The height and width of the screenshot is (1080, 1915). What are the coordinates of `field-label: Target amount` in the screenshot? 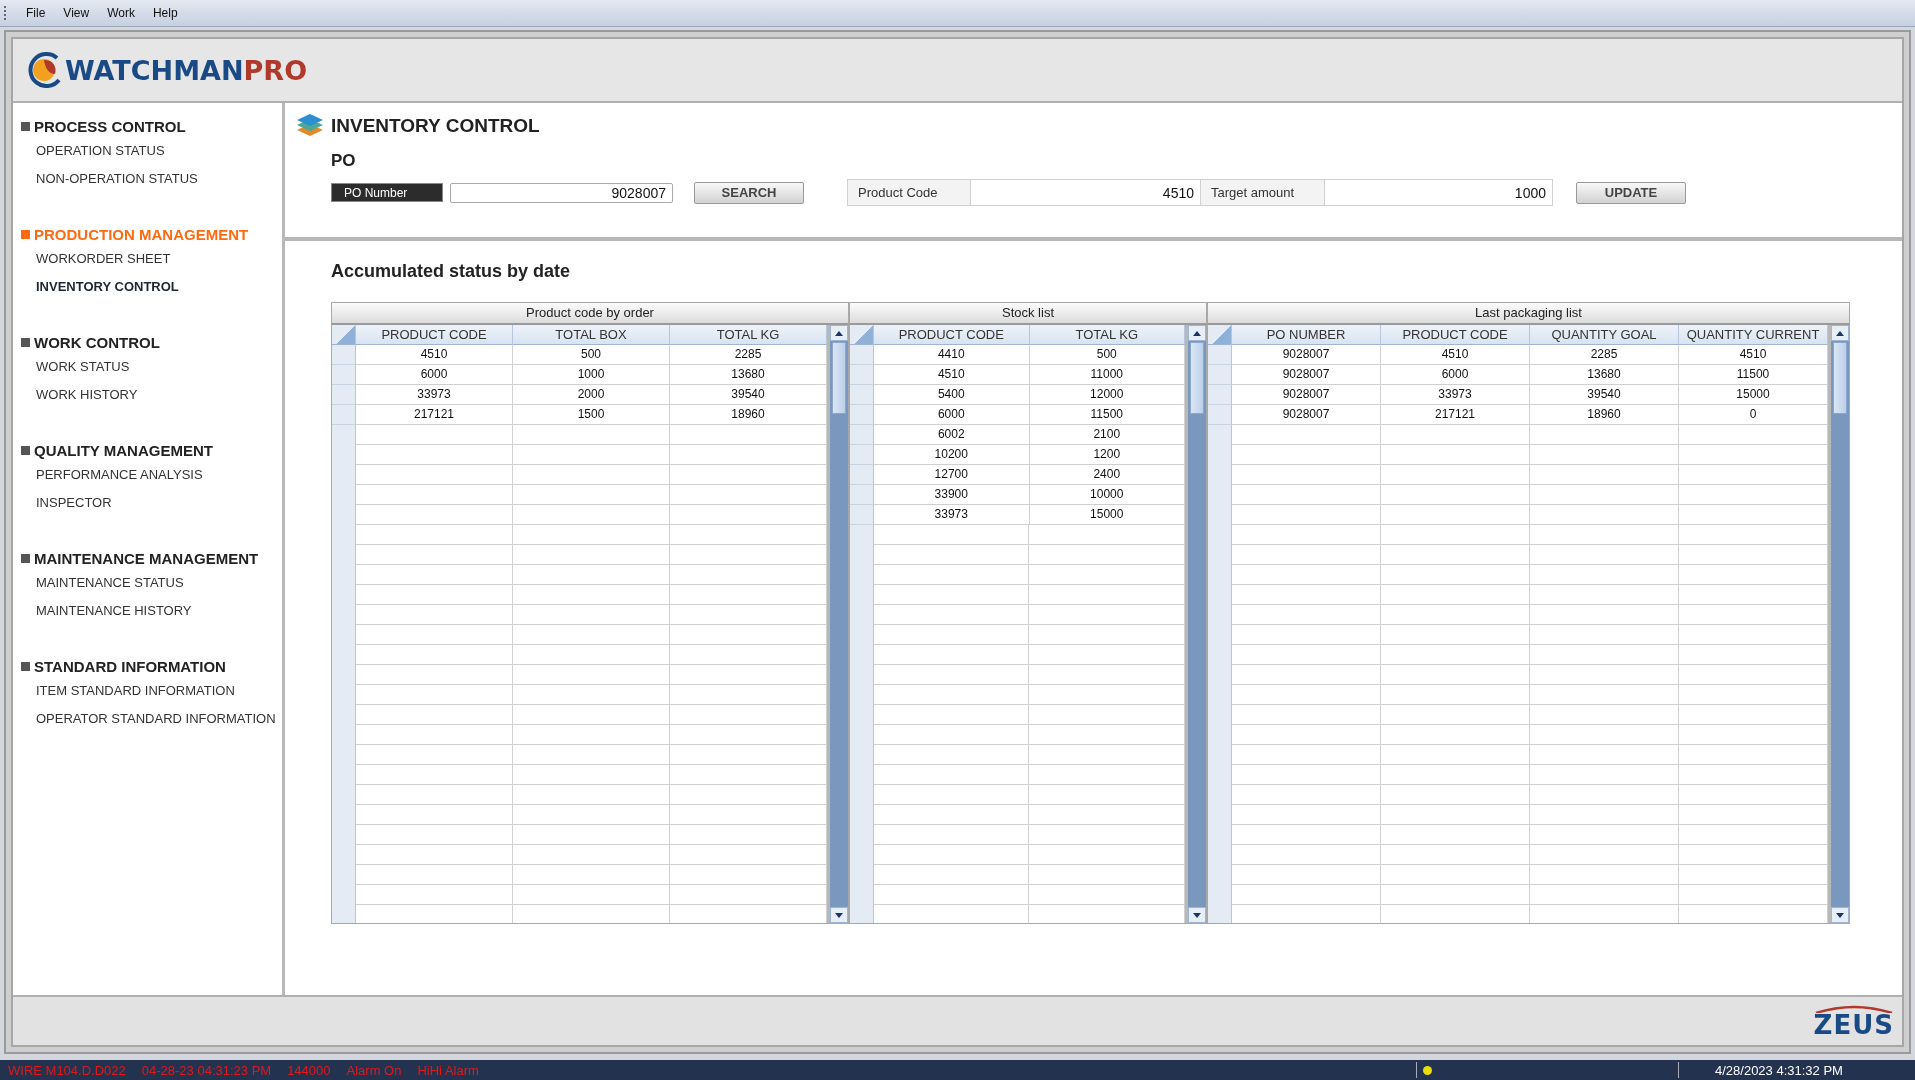 It's located at (1263, 192).